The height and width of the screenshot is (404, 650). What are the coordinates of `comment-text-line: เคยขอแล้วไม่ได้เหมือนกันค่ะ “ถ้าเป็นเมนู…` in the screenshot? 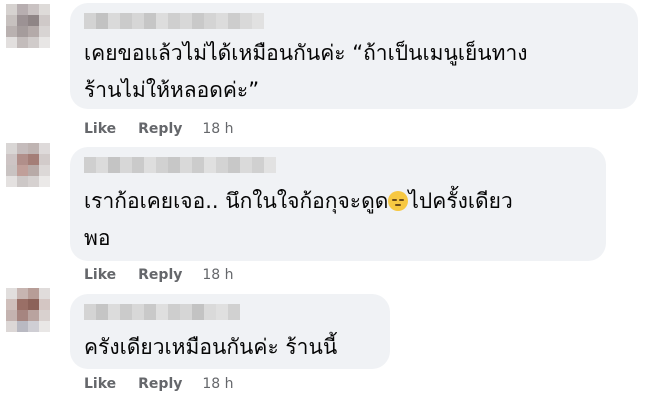 It's located at (306, 53).